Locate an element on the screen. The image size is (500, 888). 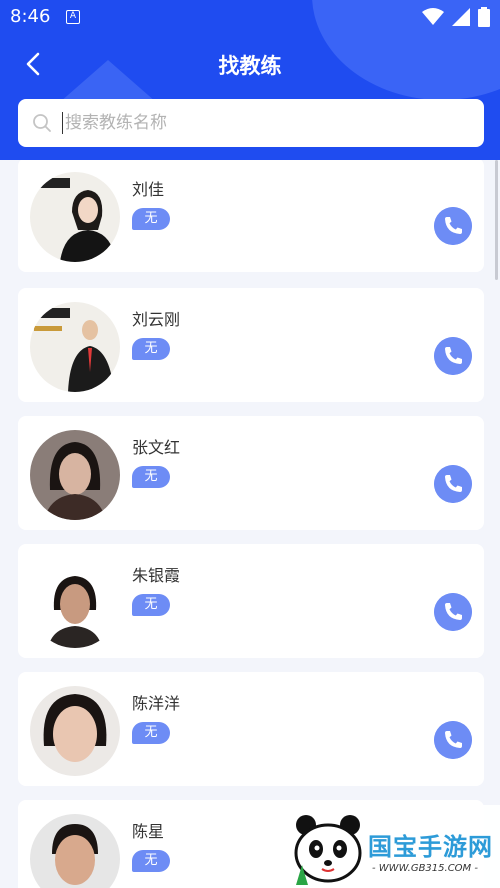
coach-name: 朱银霞 is located at coordinates (156, 575).